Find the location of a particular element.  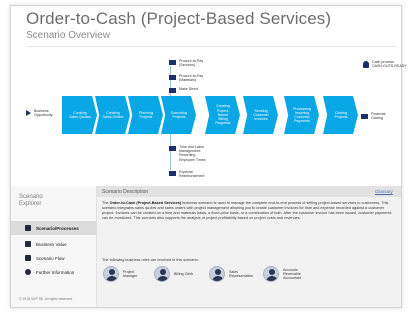

role-accounts-receivable-accountant: Accounts Receivable Accountant is located at coordinates (282, 274).